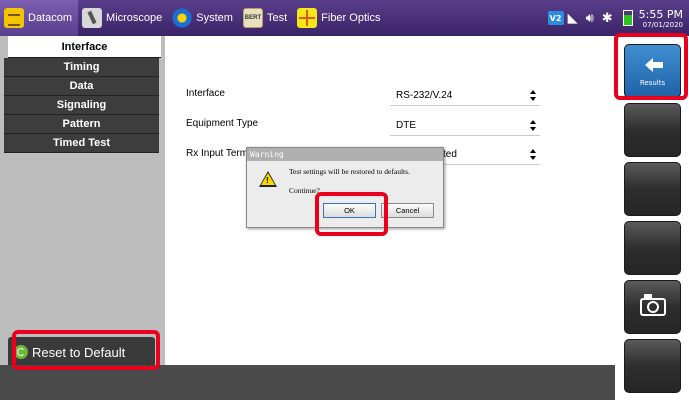  Describe the element at coordinates (267, 180) in the screenshot. I see `warning-exclamation-icon: !` at that location.